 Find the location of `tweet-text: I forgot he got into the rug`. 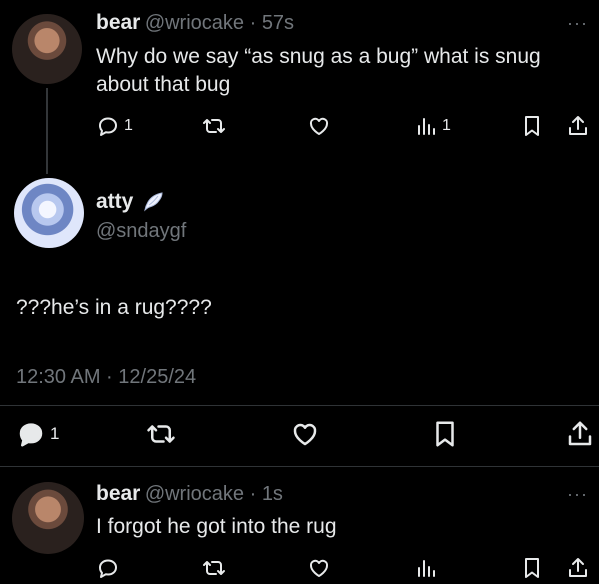

tweet-text: I forgot he got into the rug is located at coordinates (216, 526).